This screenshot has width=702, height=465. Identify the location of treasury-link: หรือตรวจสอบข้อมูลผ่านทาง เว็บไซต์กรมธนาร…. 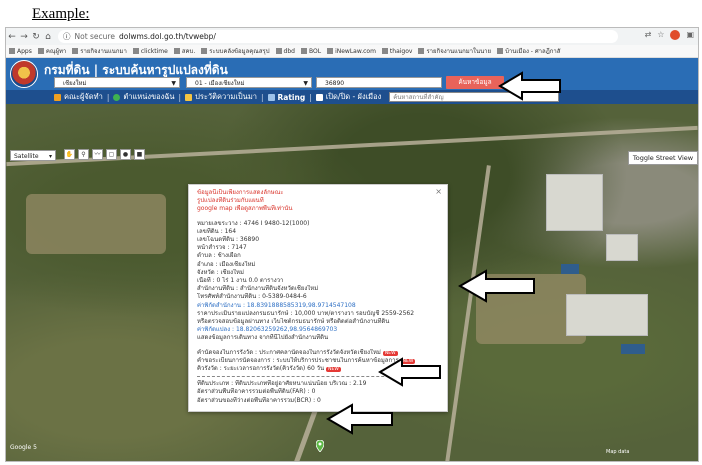
(318, 322).